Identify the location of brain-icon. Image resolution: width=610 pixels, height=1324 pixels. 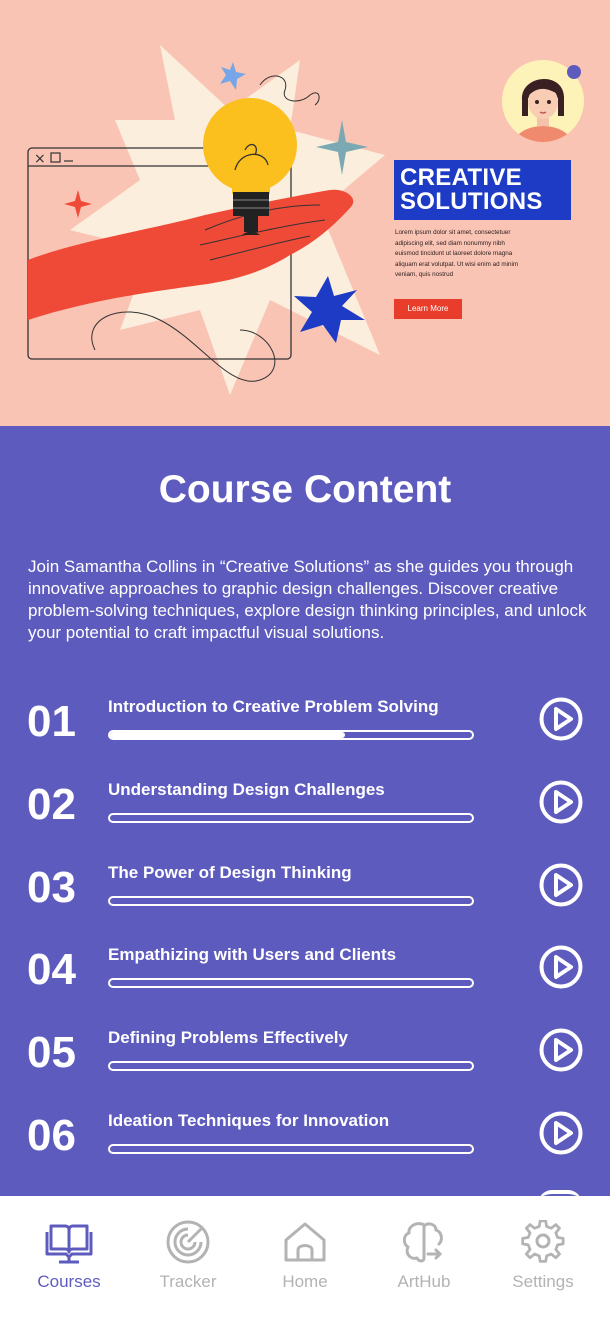
(422, 1242).